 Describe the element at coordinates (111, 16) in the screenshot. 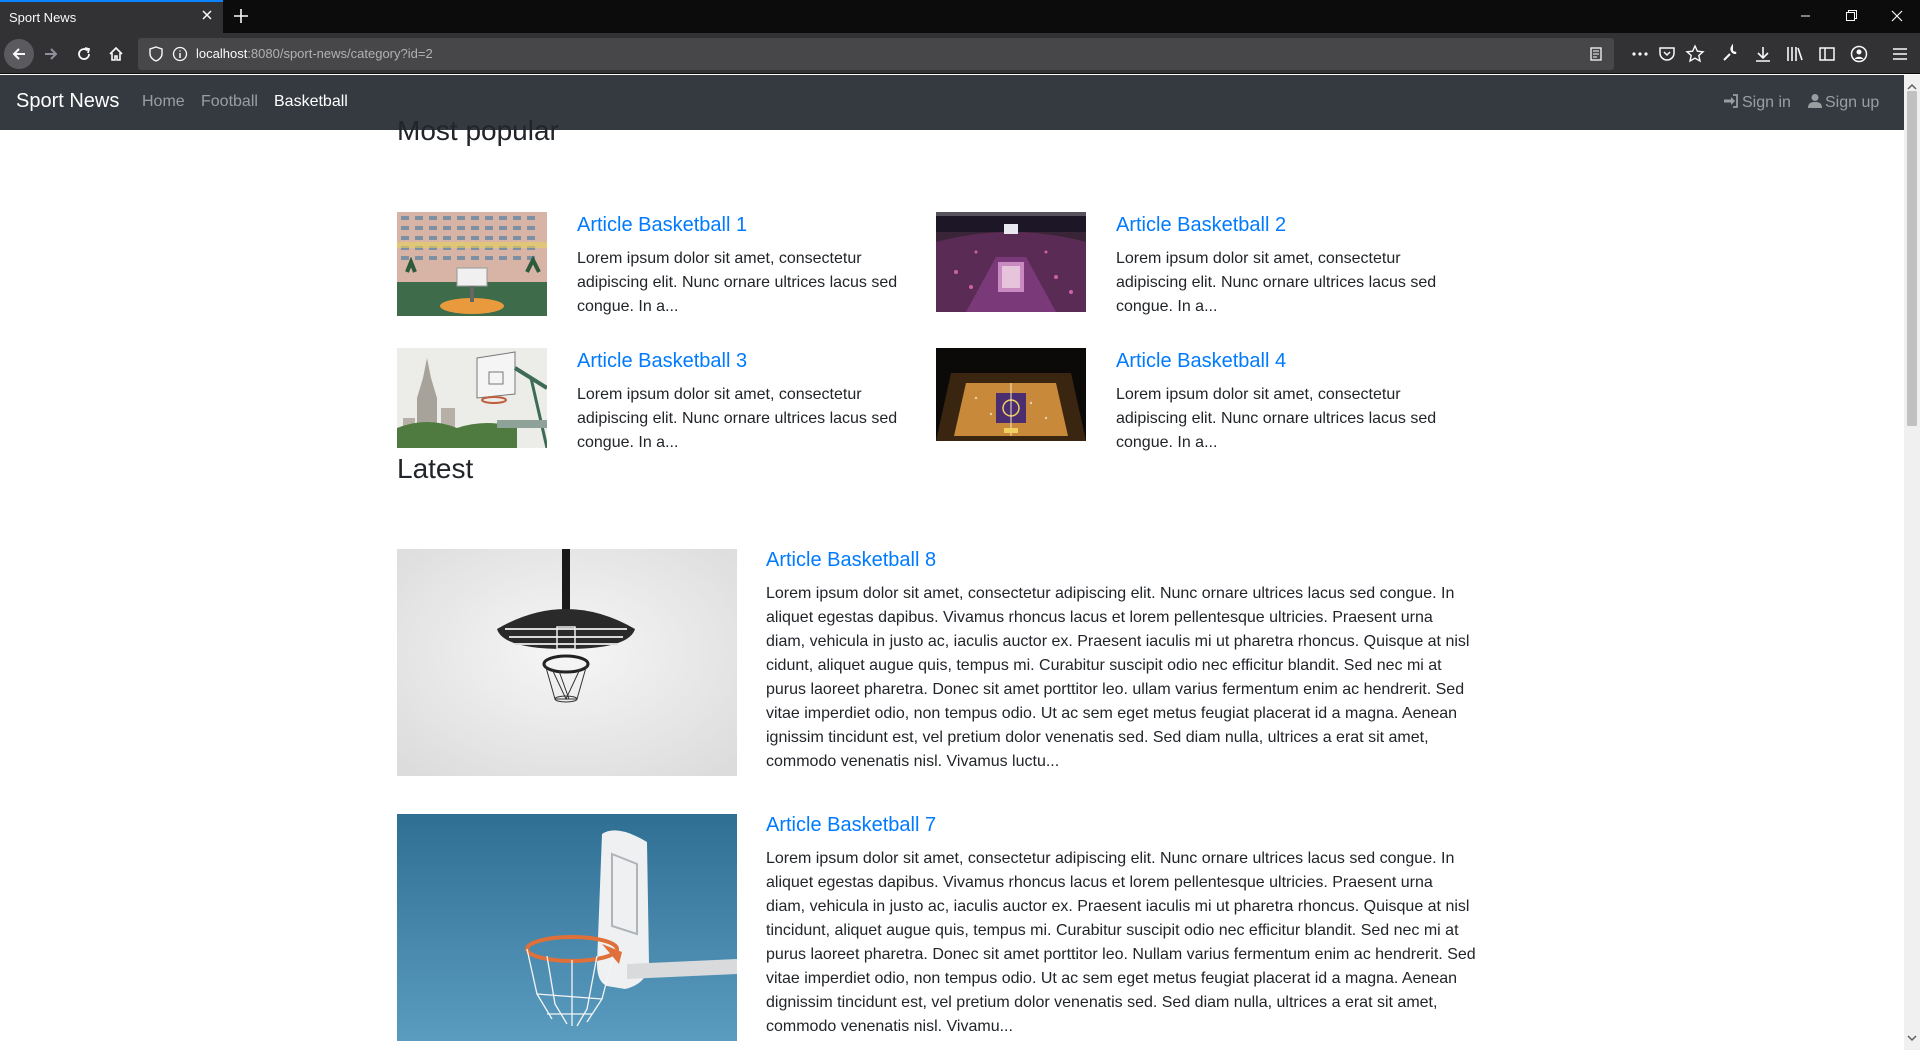

I see `browser-tab-active: Sport News` at that location.